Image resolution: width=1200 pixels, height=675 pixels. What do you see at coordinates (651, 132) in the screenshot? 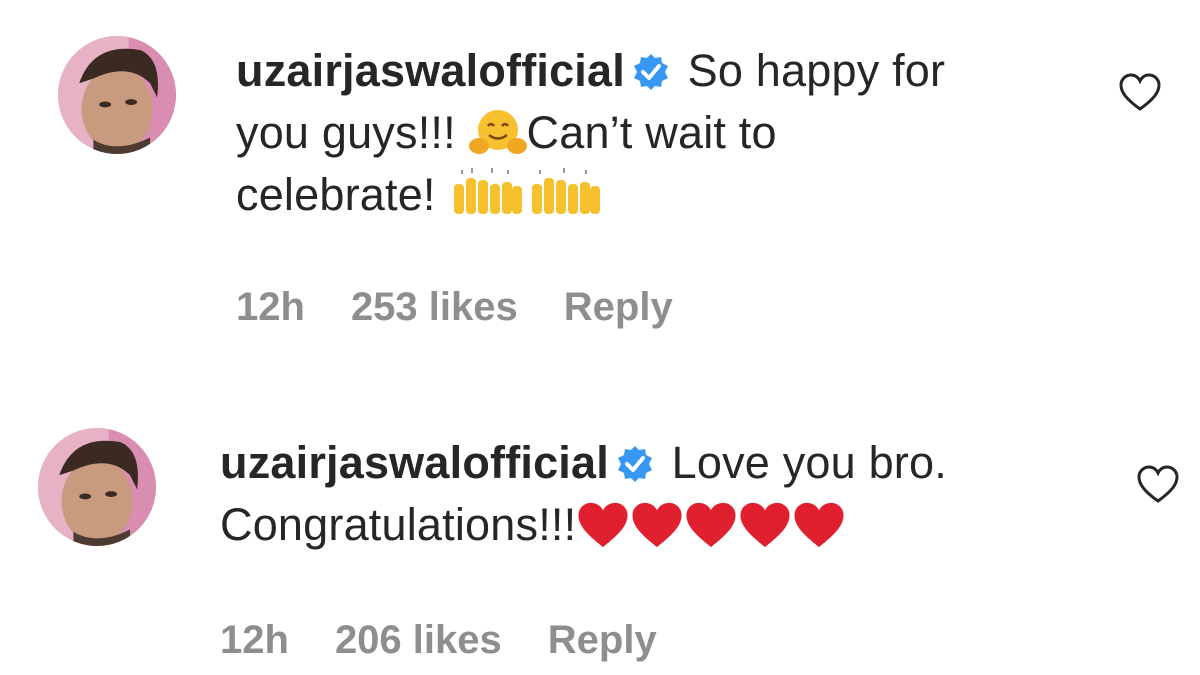
I see `comment-text-line2b: Can’t wait to` at bounding box center [651, 132].